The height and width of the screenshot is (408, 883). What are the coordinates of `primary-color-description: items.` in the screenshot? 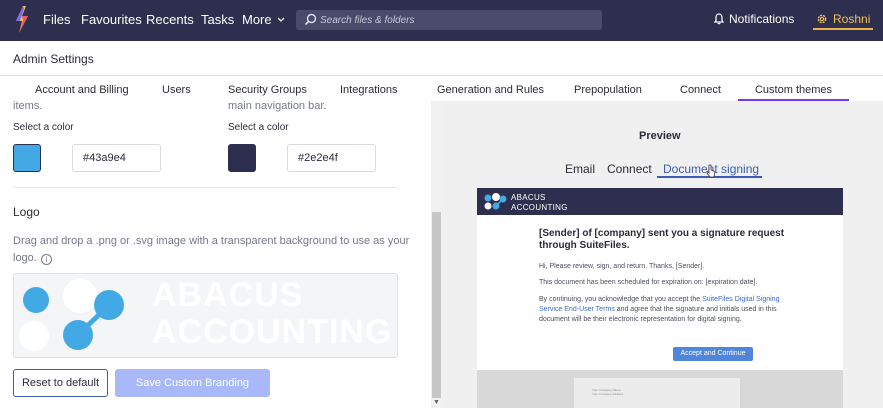 It's located at (28, 106).